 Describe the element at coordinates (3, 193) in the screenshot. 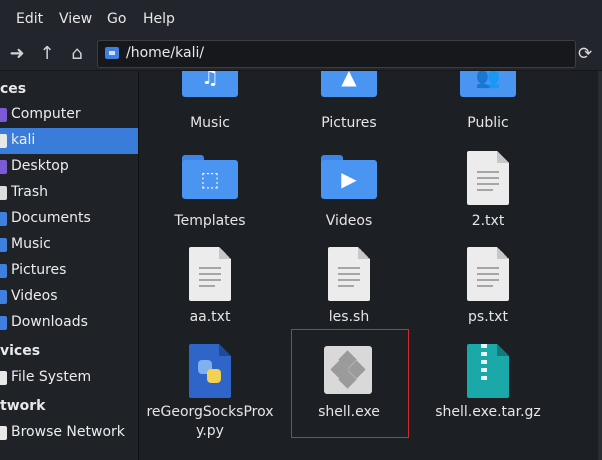

I see `trash-icon` at that location.